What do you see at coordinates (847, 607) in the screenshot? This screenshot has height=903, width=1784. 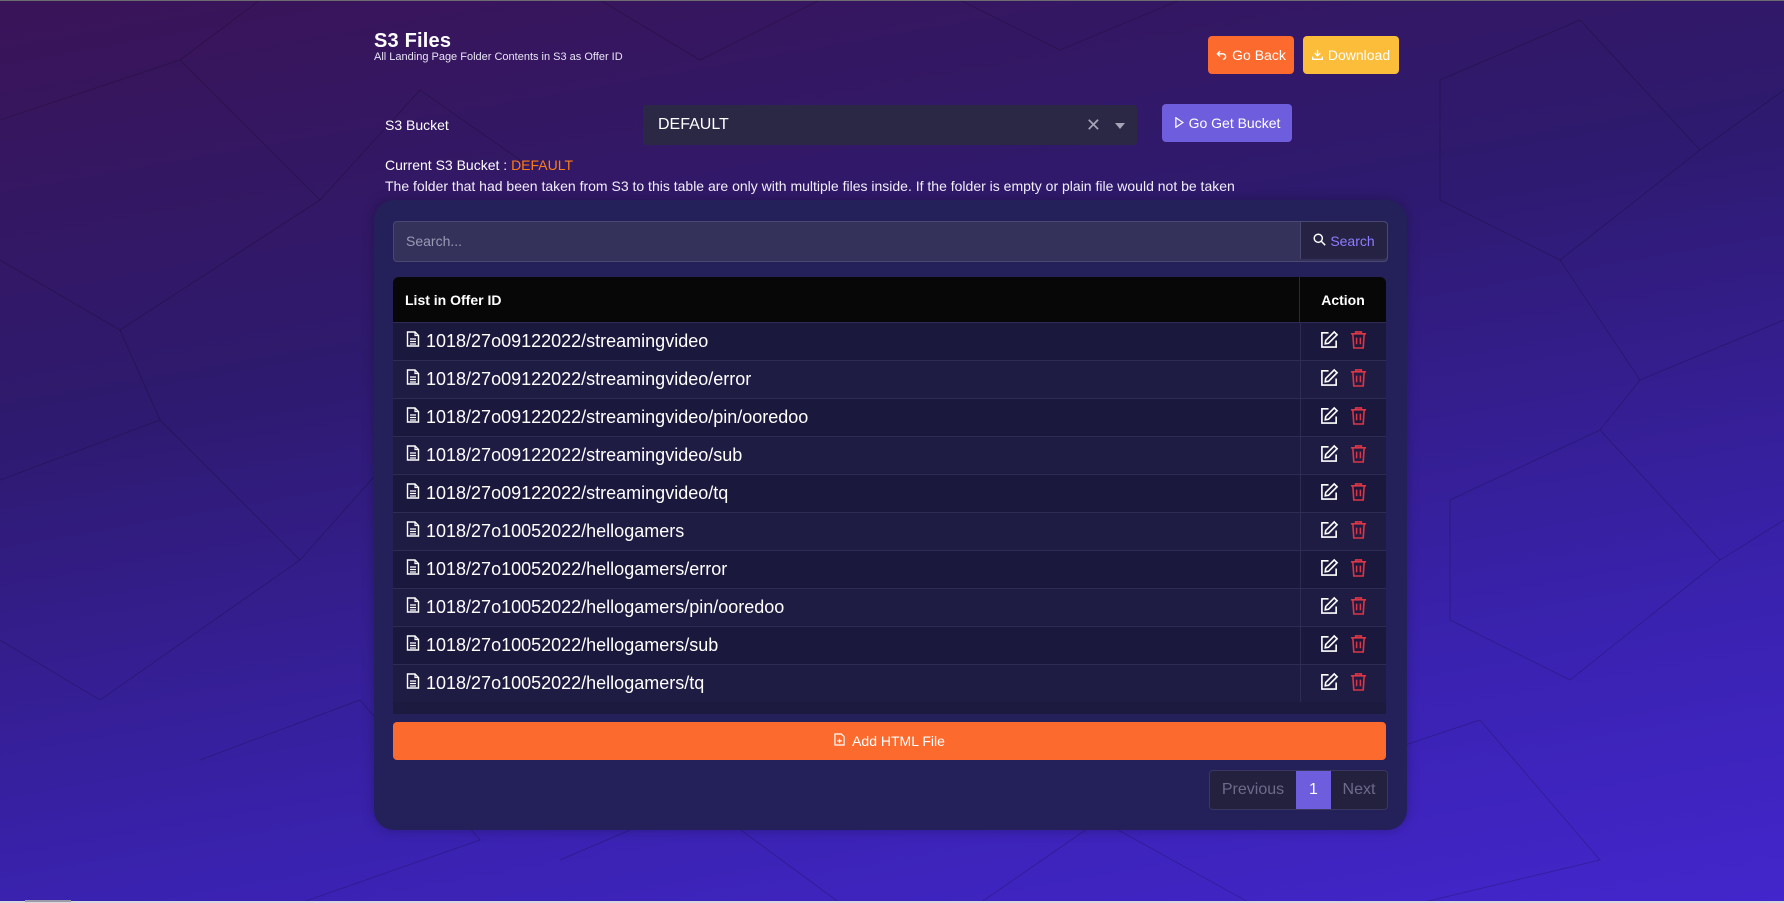 I see `offer-path-cell: 1018/27o10052022/hellogamers/pin/ooredoo` at bounding box center [847, 607].